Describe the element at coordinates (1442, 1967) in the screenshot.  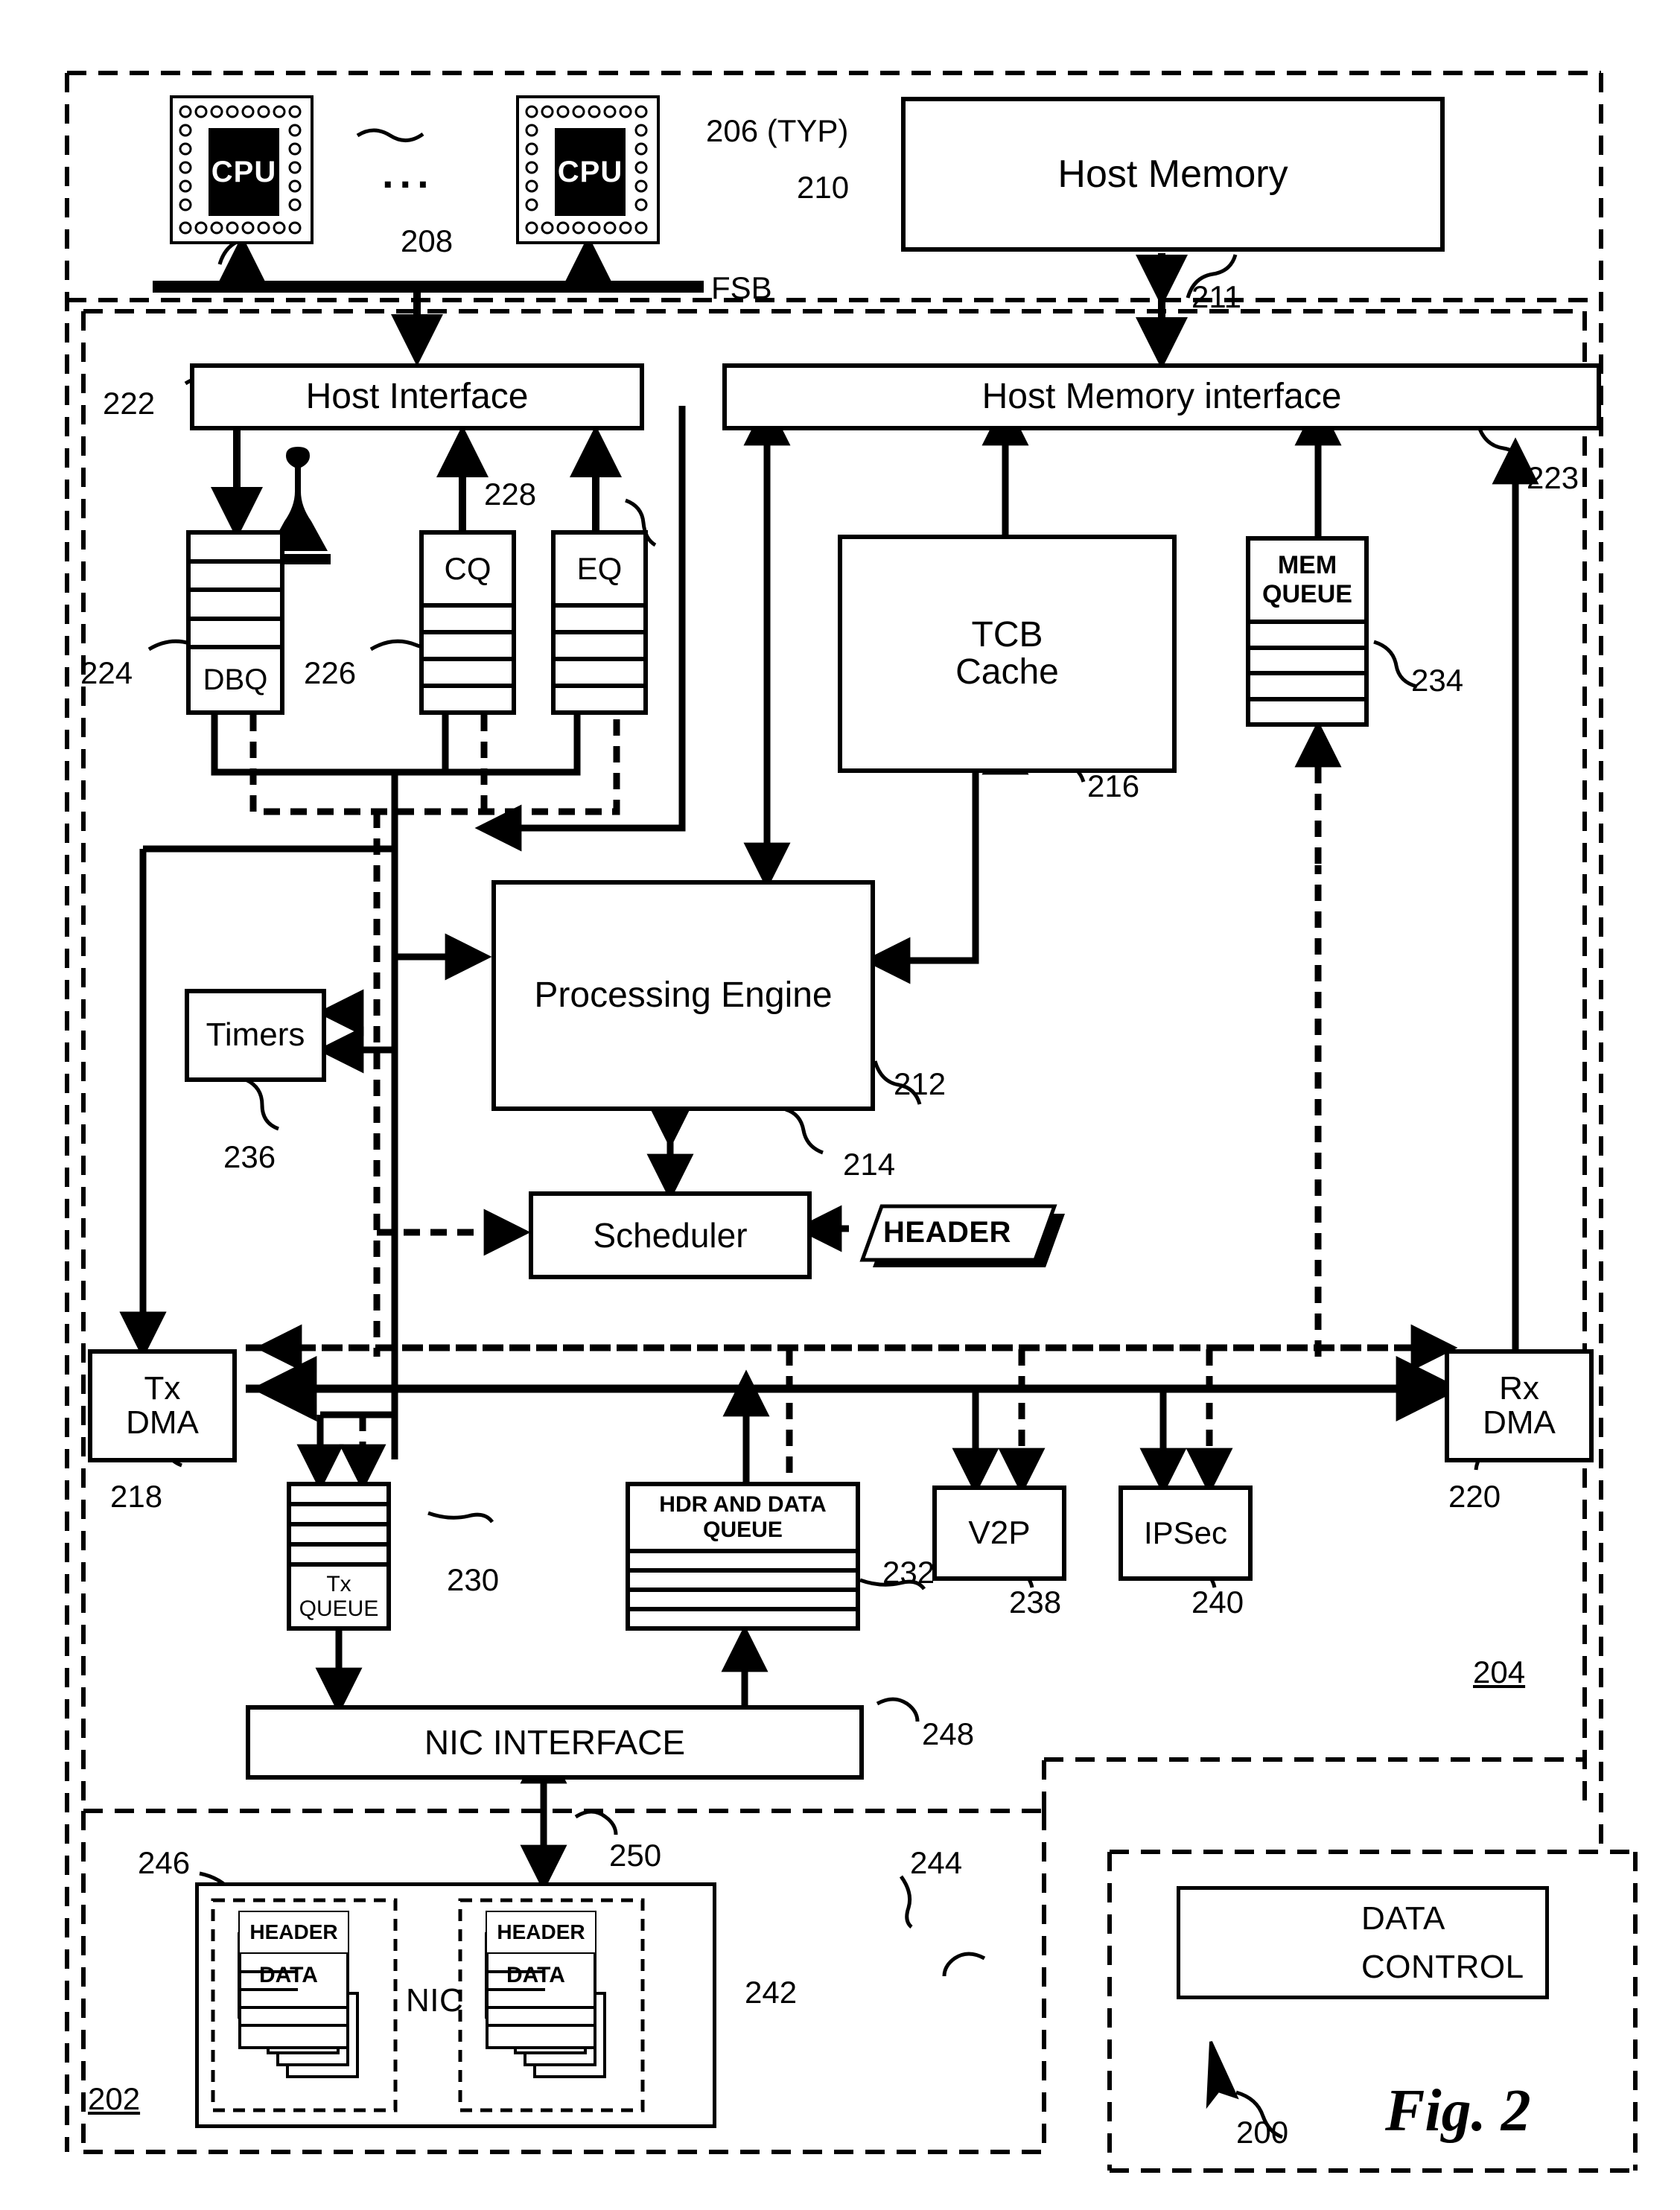
I see `legend-control-label: CONTROL` at that location.